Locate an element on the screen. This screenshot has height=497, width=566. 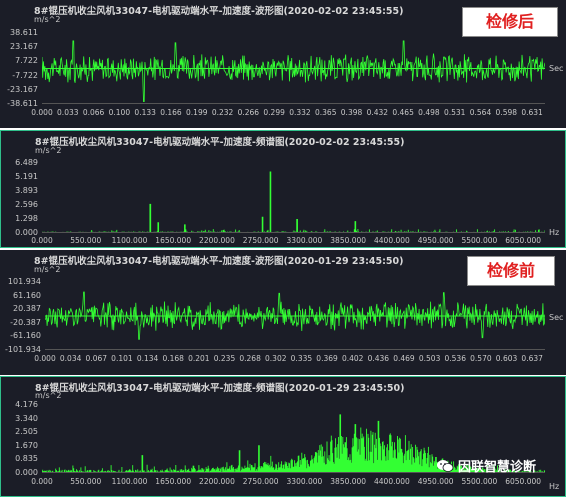
x-tick-label: 0.168 is located at coordinates (173, 358).